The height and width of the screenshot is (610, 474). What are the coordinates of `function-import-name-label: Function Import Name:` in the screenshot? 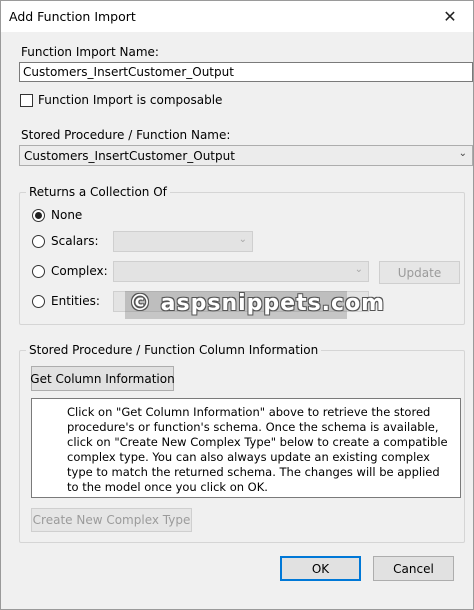 It's located at (90, 52).